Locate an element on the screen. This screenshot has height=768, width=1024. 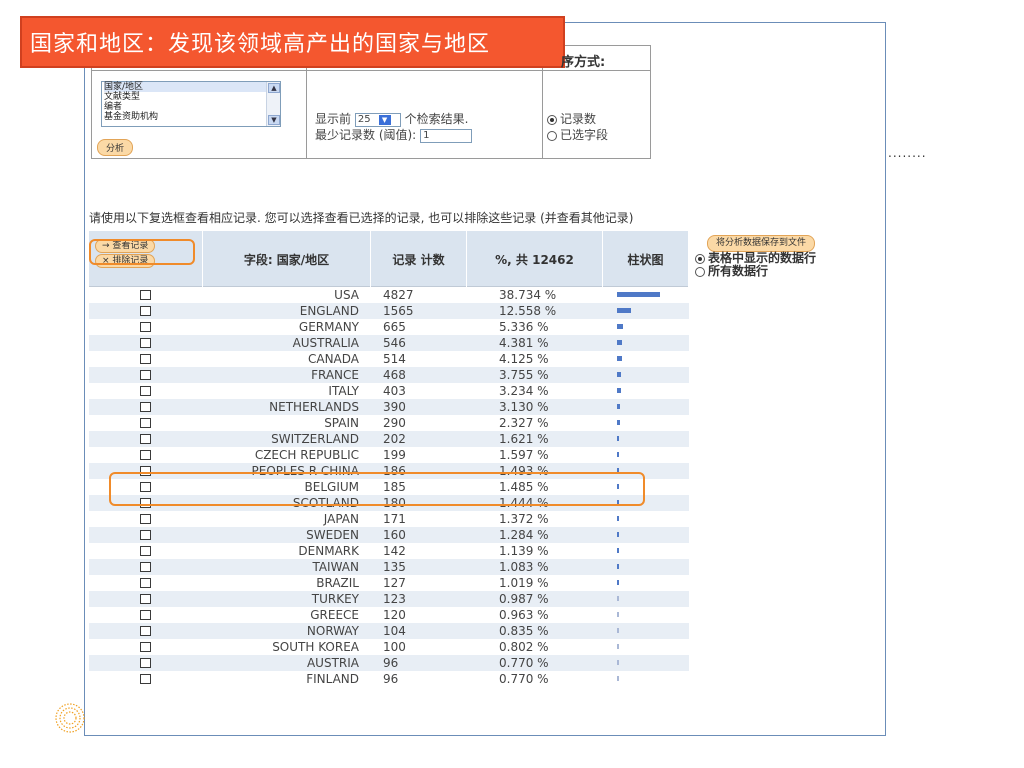
field-listbox: 国家/地区 文献类型 编者 基金资助机构 ▲ ▼ is located at coordinates (191, 104).